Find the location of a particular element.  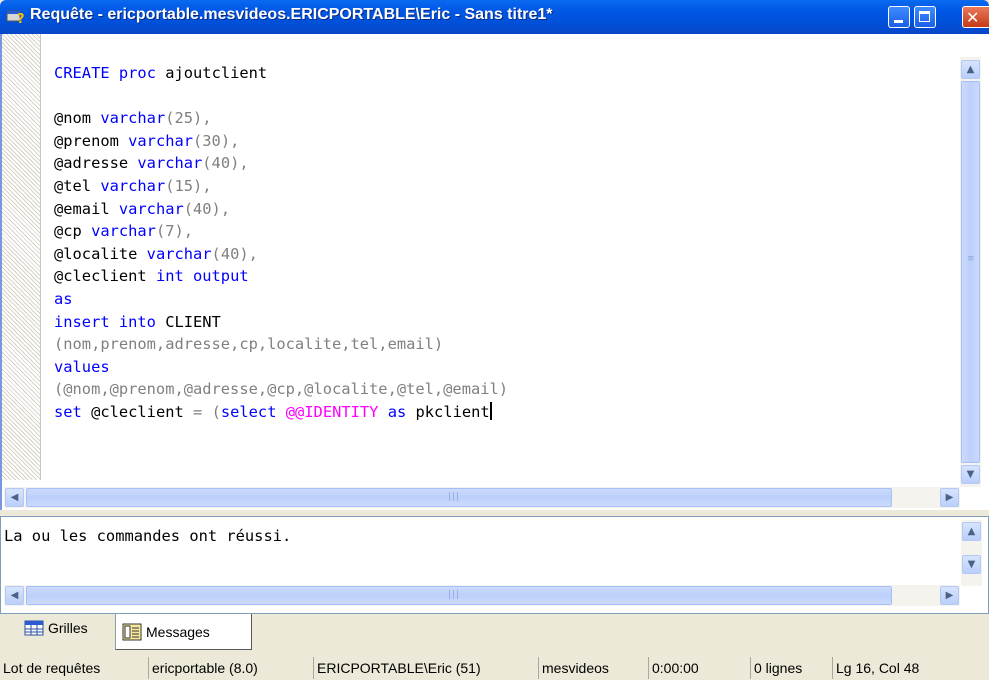

maximize-icon is located at coordinates (924, 16).